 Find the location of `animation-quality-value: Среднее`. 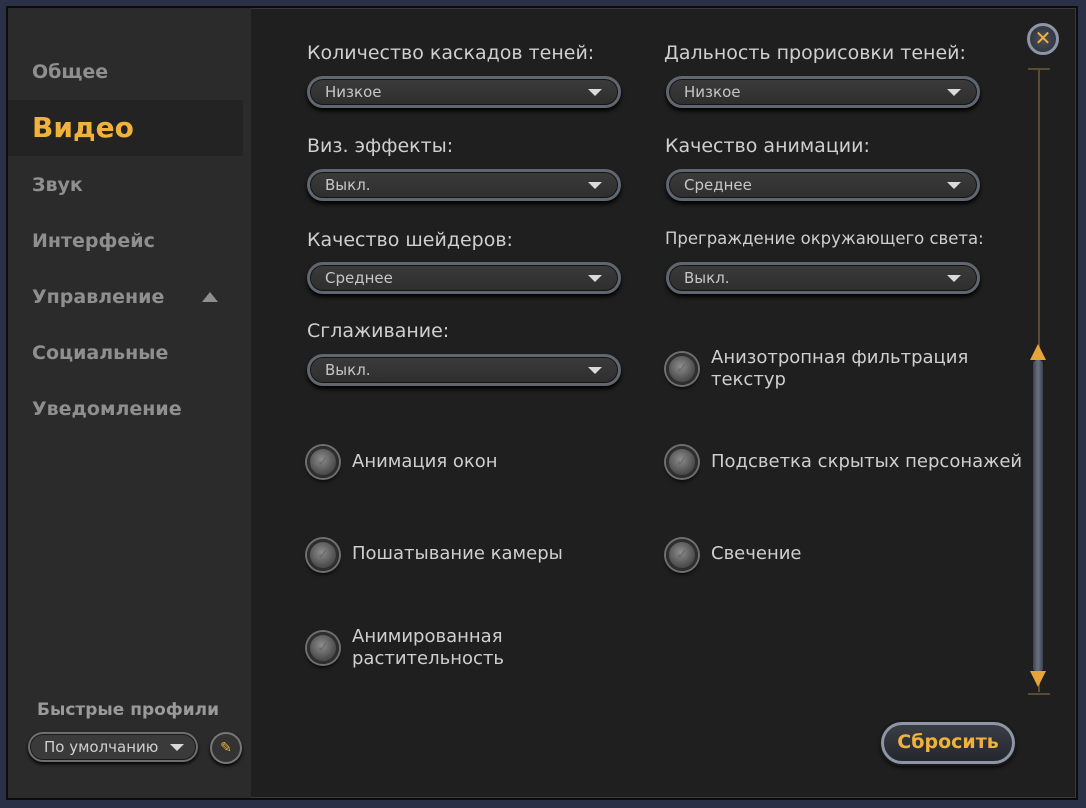

animation-quality-value: Среднее is located at coordinates (718, 185).